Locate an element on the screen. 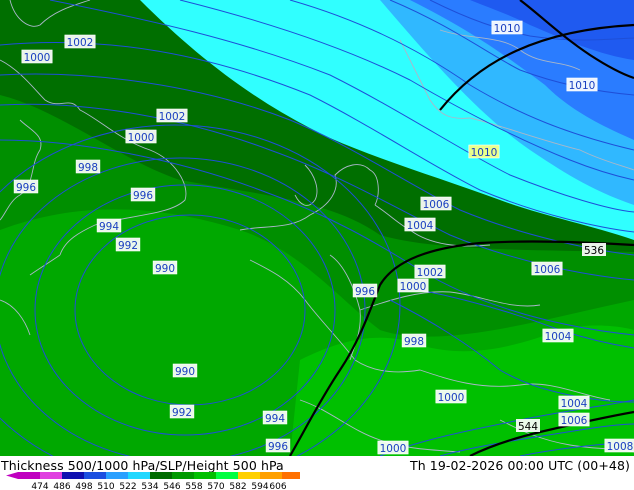 The image size is (634, 490). colorbar-tick-label: 594 is located at coordinates (259, 486).